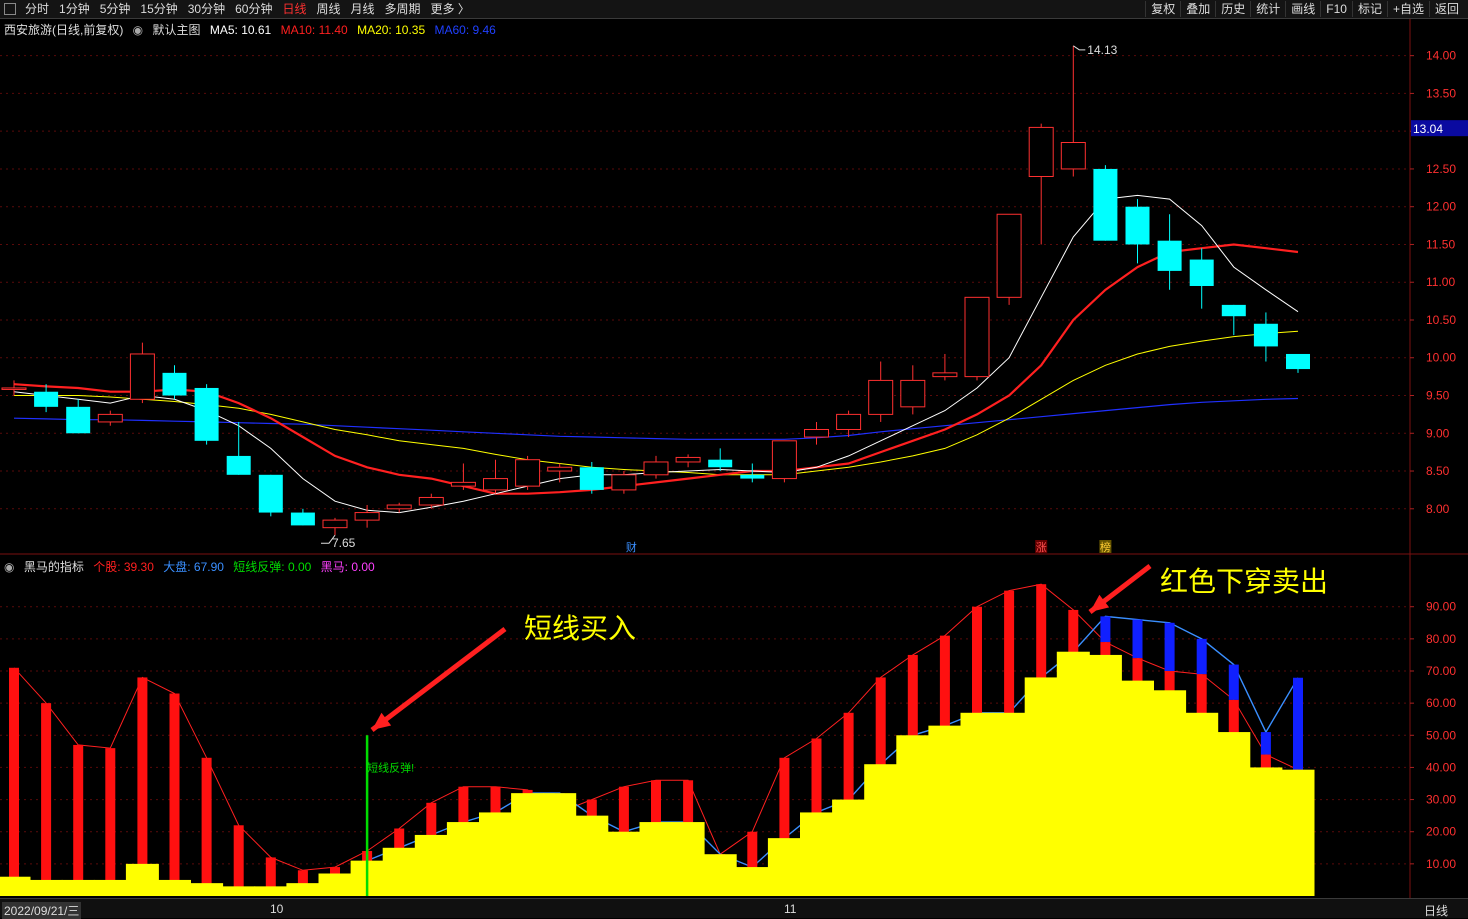 This screenshot has width=1468, height=919. I want to click on indicator-tick-label: 30.00, so click(1441, 800).